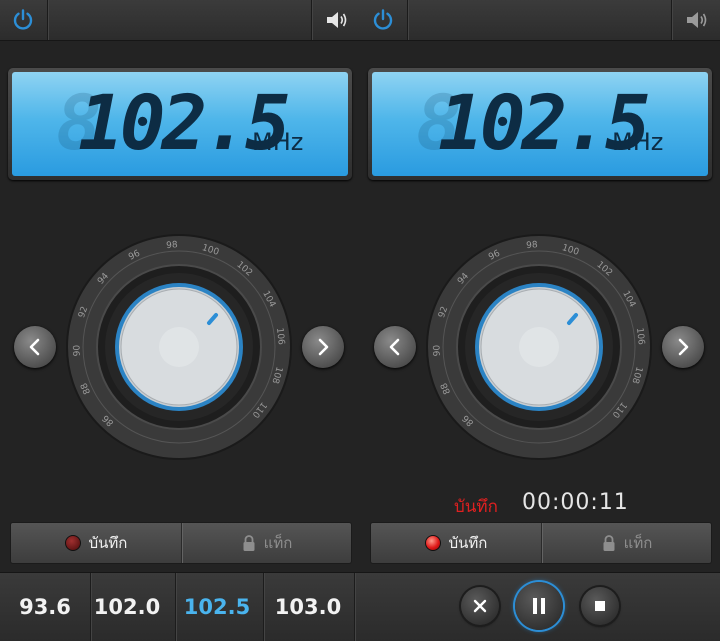 Image resolution: width=720 pixels, height=641 pixels. What do you see at coordinates (217, 607) in the screenshot?
I see `preset-station-3: 102.5` at bounding box center [217, 607].